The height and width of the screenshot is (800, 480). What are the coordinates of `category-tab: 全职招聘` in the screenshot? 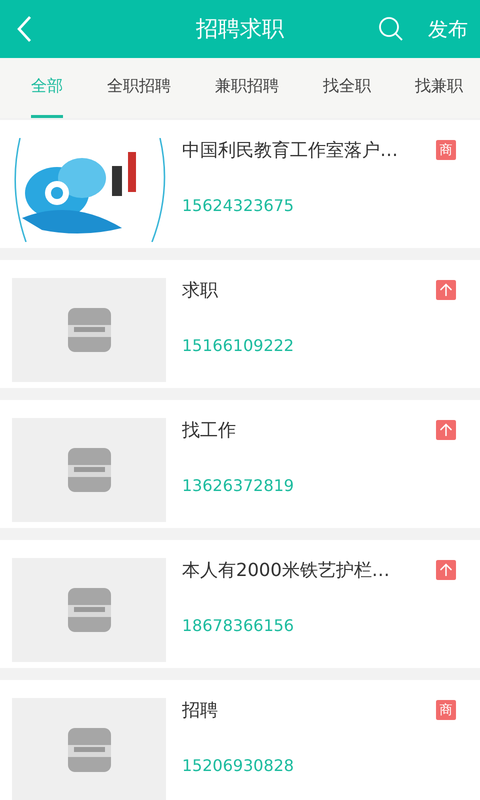 It's located at (139, 88).